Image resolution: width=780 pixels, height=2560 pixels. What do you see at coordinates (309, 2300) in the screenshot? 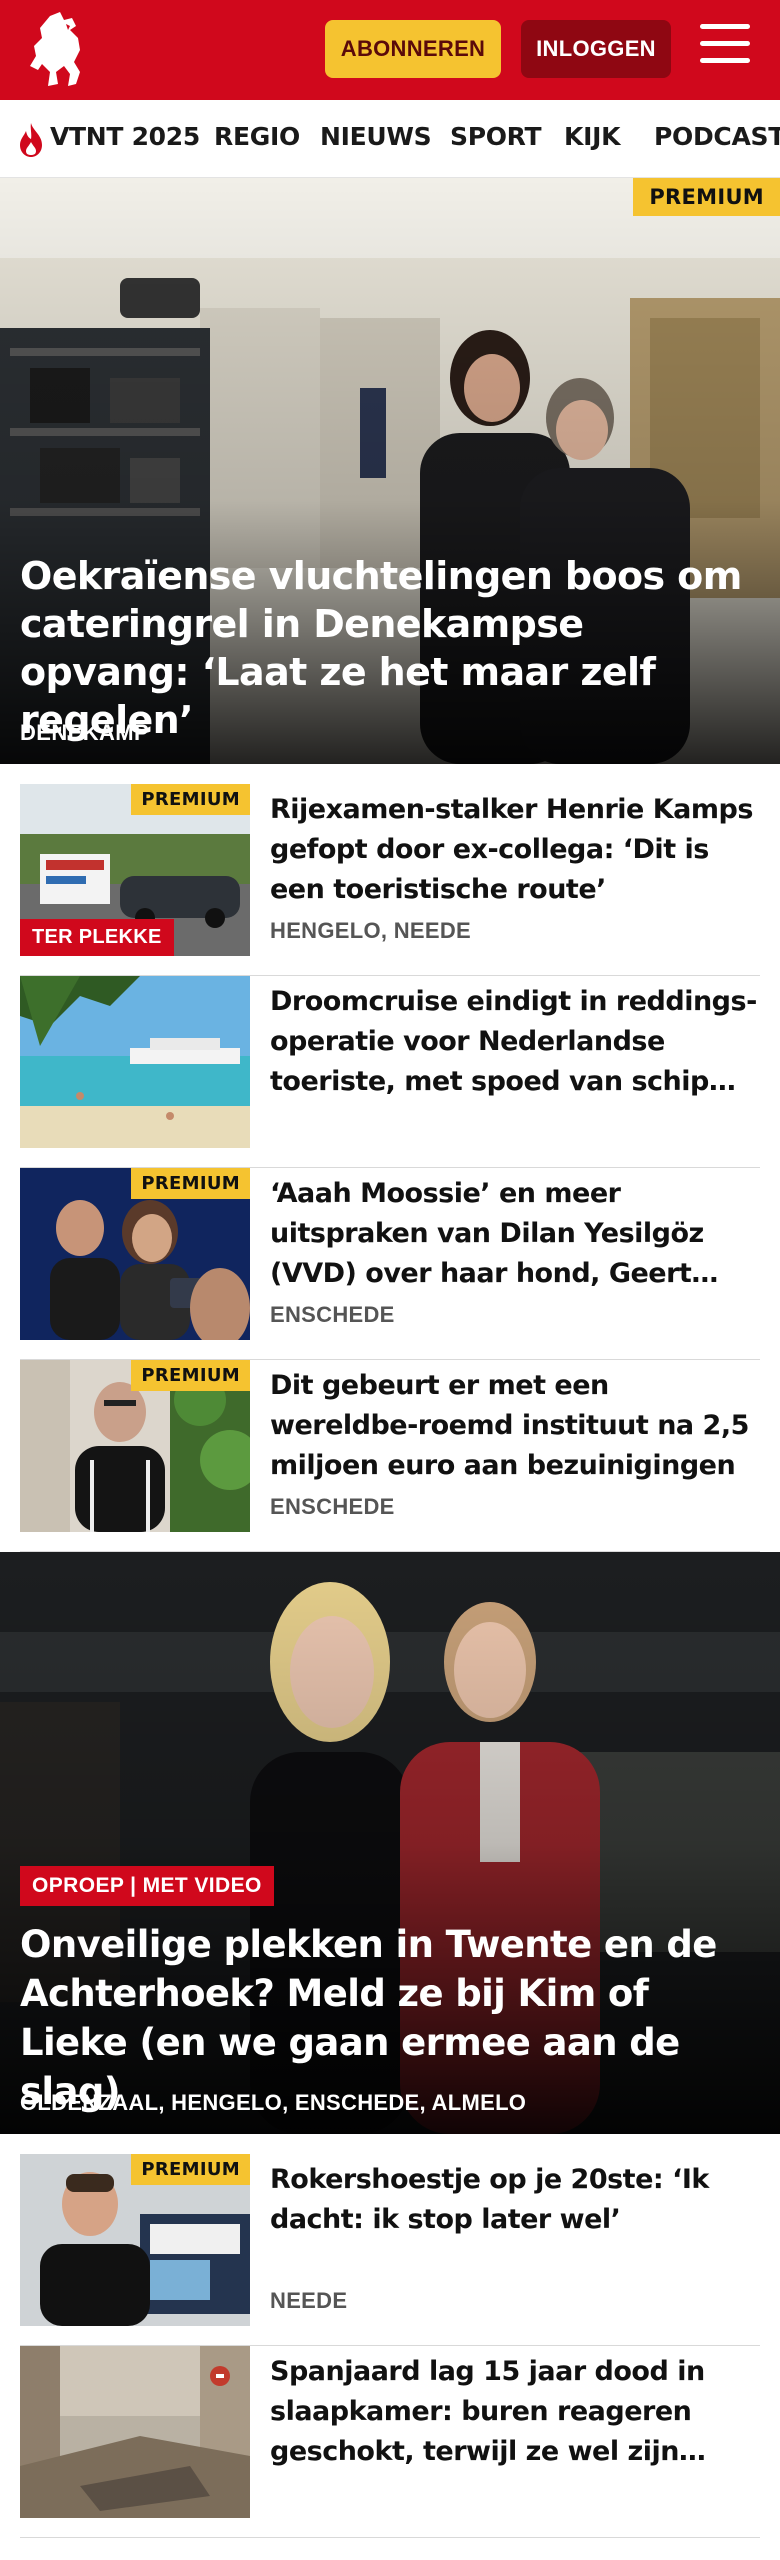
I see `article-location: NEEDE` at bounding box center [309, 2300].